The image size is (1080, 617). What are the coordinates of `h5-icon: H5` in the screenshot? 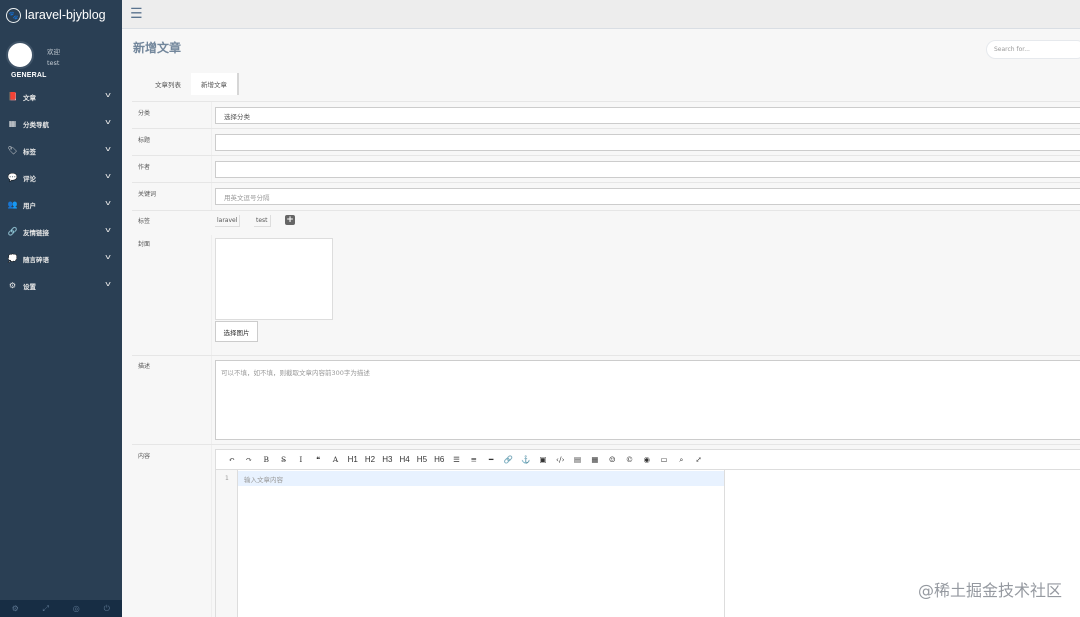 It's located at (421, 459).